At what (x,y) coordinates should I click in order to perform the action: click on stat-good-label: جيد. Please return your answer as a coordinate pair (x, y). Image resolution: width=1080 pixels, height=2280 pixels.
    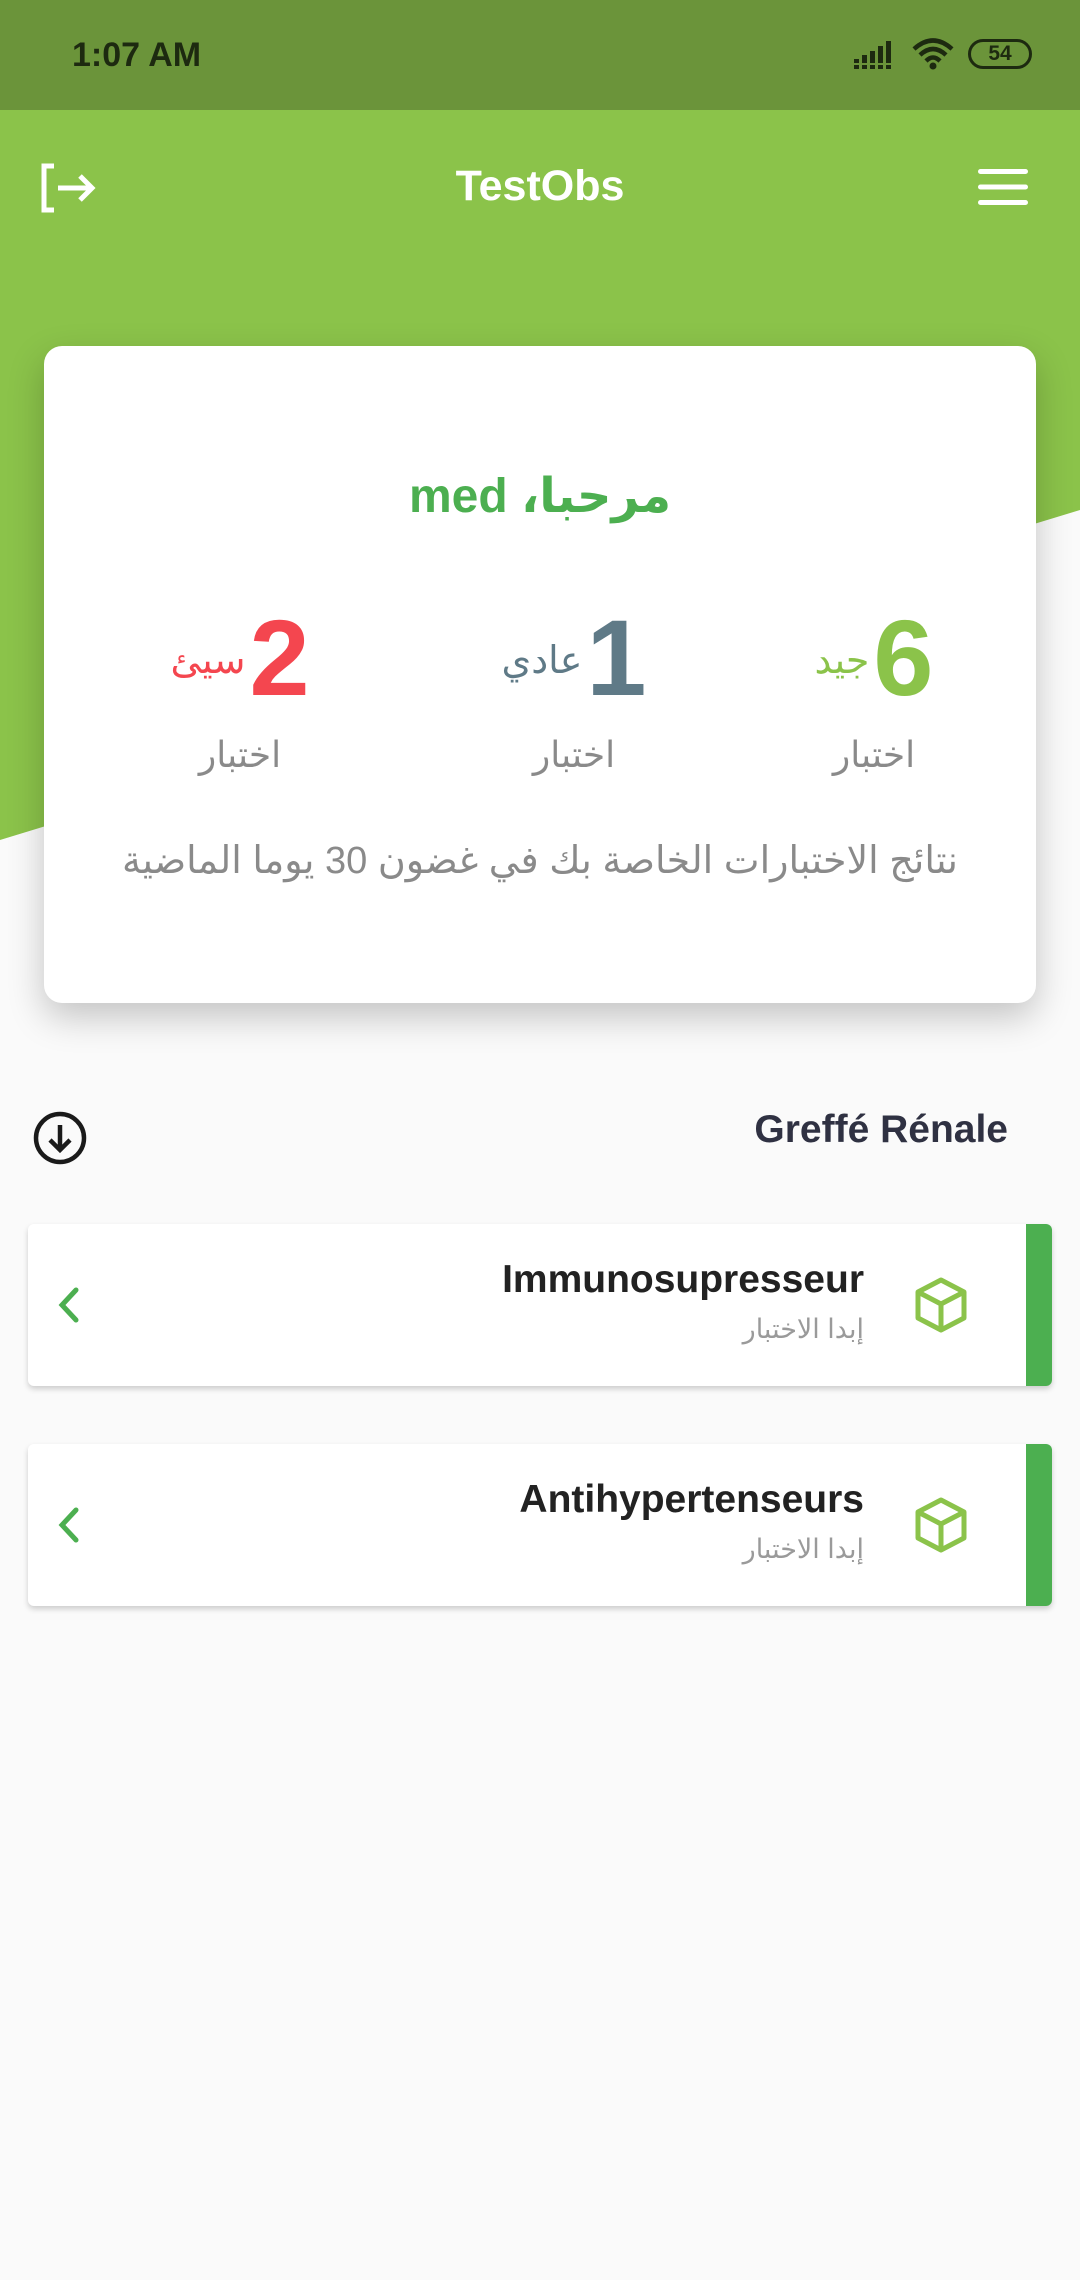
    Looking at the image, I should click on (842, 661).